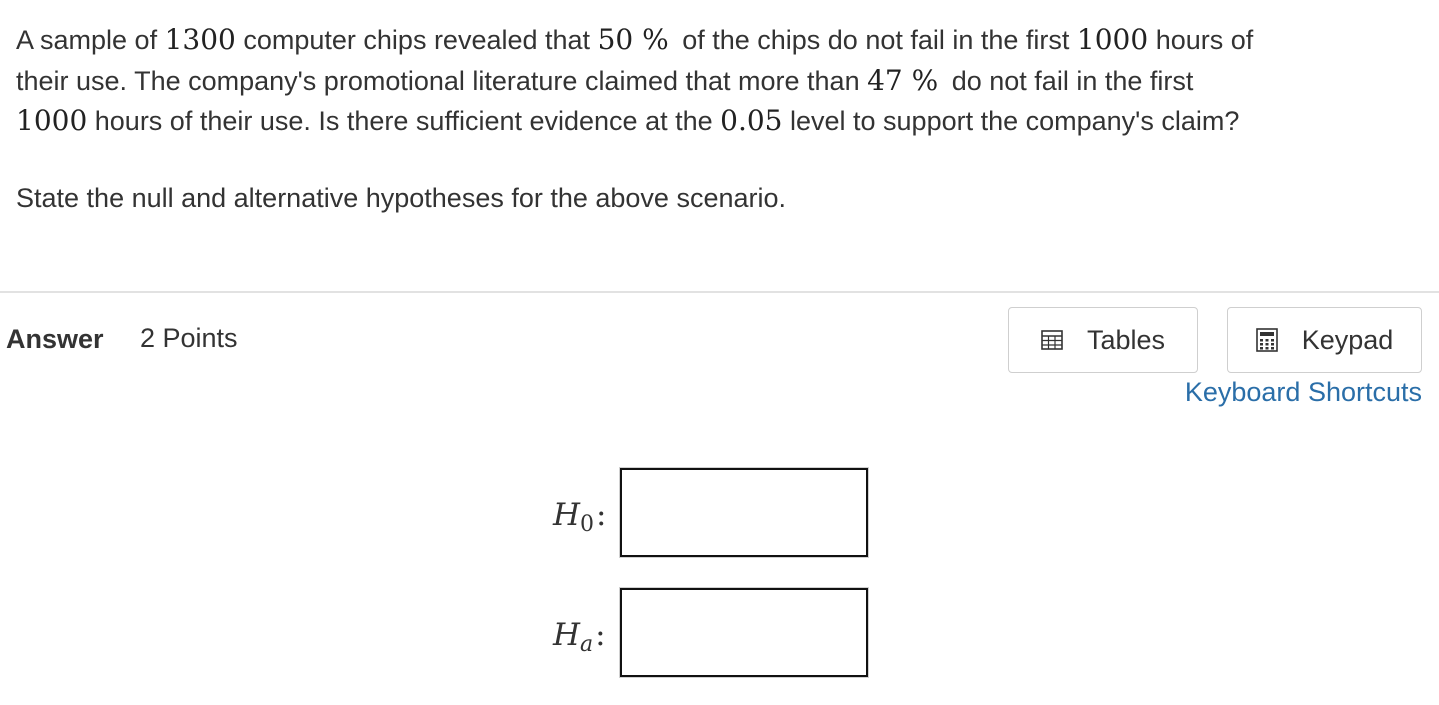  I want to click on alternative-hypothesis-label: Ha:, so click(579, 637).